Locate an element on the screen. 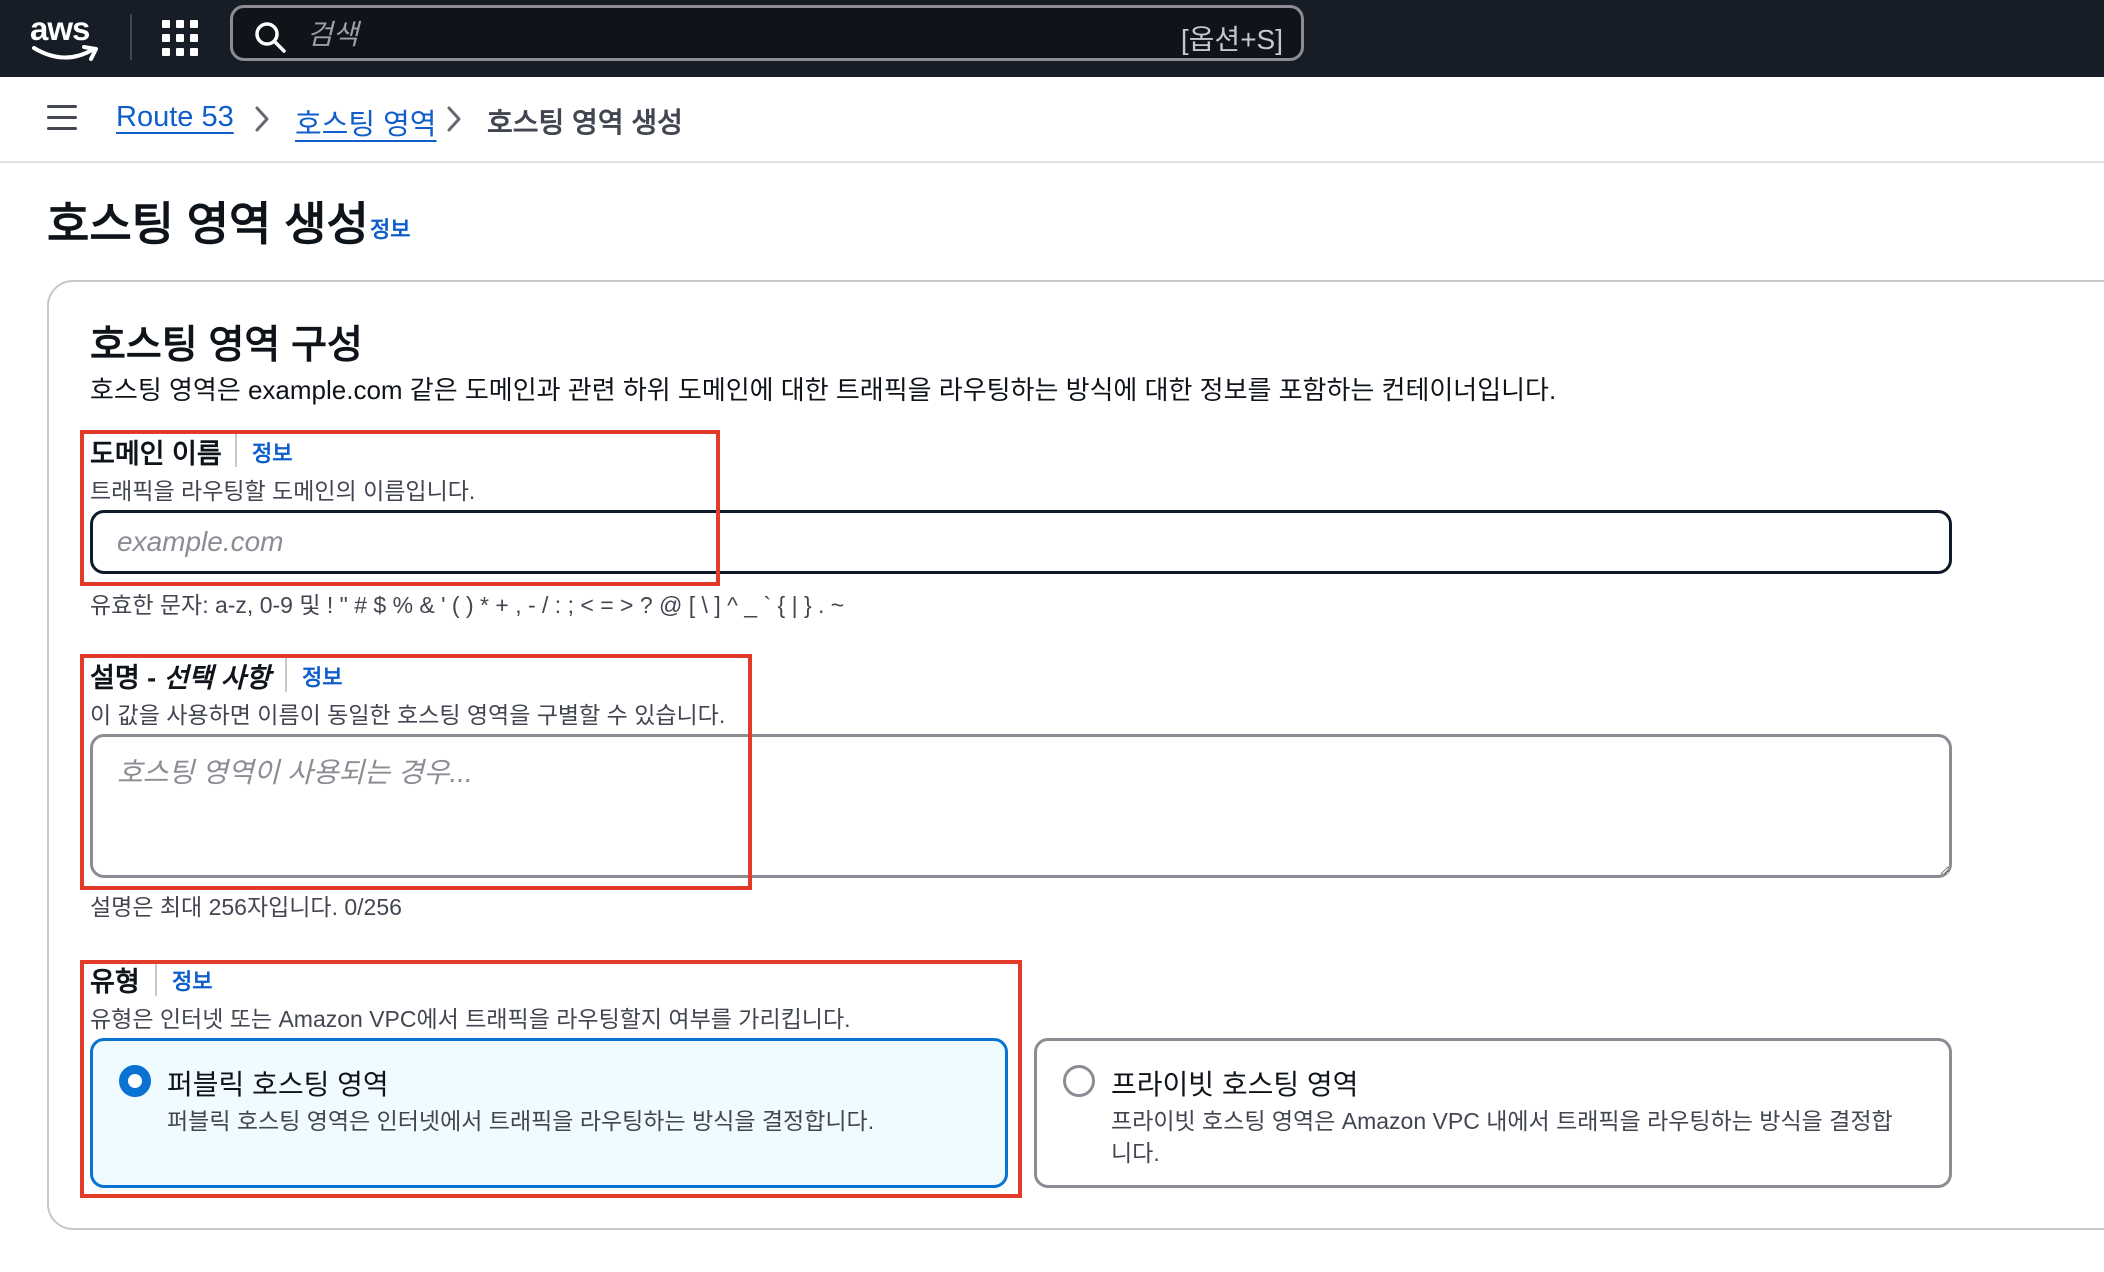 Image resolution: width=2104 pixels, height=1272 pixels. description-char-count: 설명은 최대 256자입니다. 0/256 is located at coordinates (246, 907).